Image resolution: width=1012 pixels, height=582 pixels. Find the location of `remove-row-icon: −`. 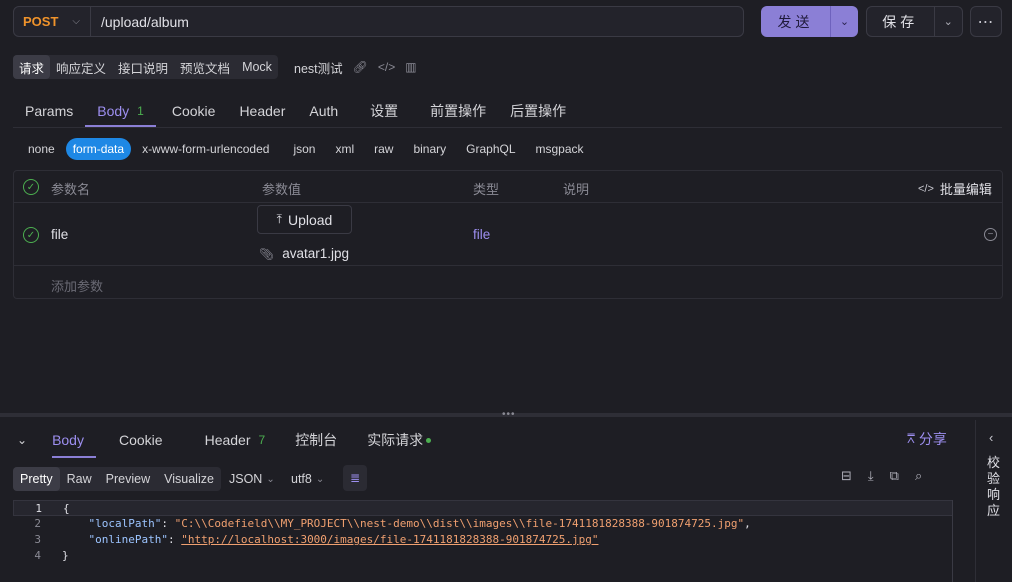

remove-row-icon: − is located at coordinates (990, 234).